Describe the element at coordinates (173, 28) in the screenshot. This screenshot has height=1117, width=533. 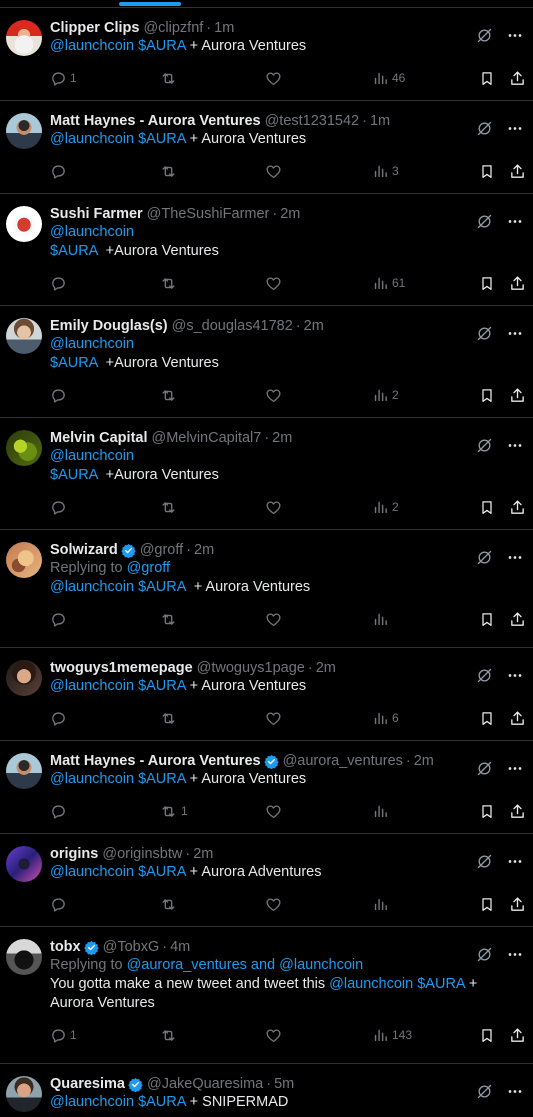
I see `author-handle: @clipzfnf` at that location.